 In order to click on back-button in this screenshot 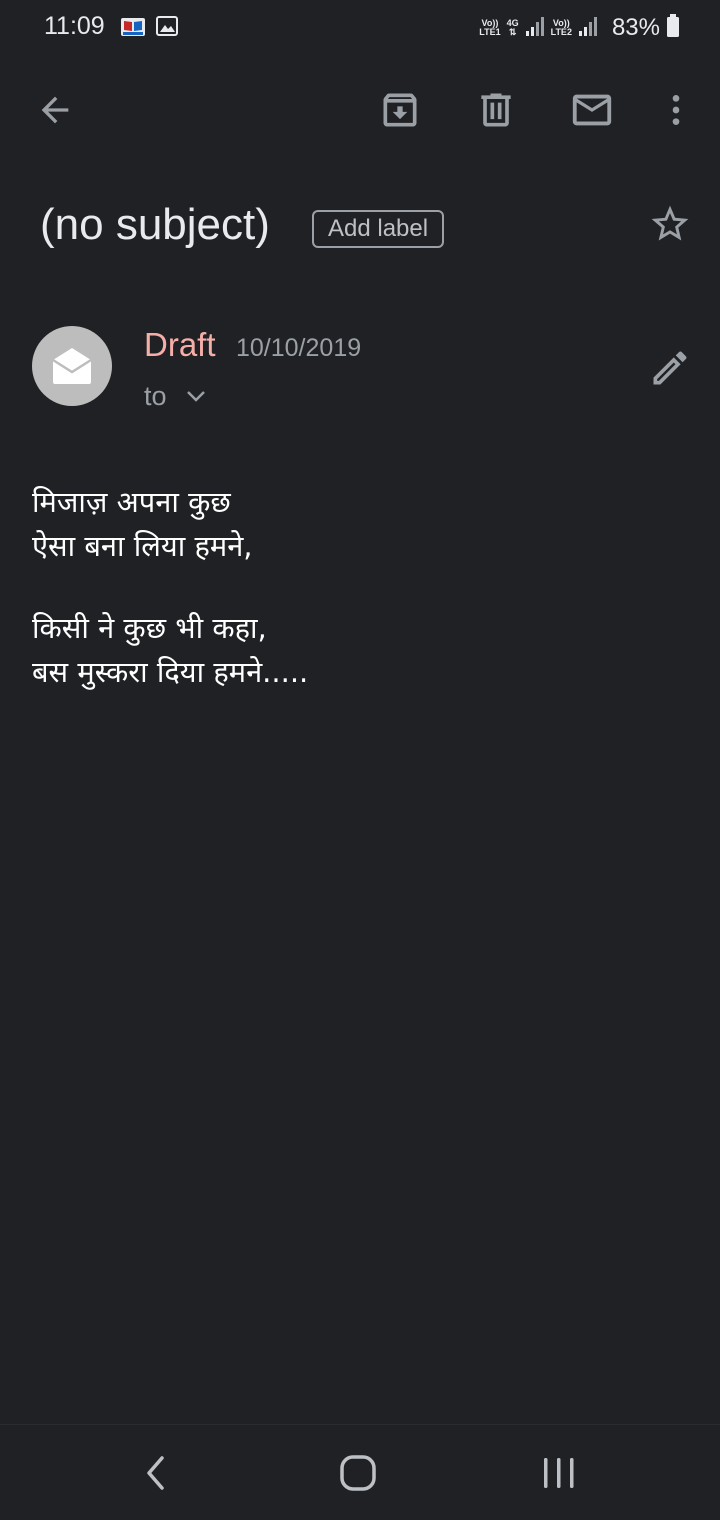, I will do `click(55, 110)`.